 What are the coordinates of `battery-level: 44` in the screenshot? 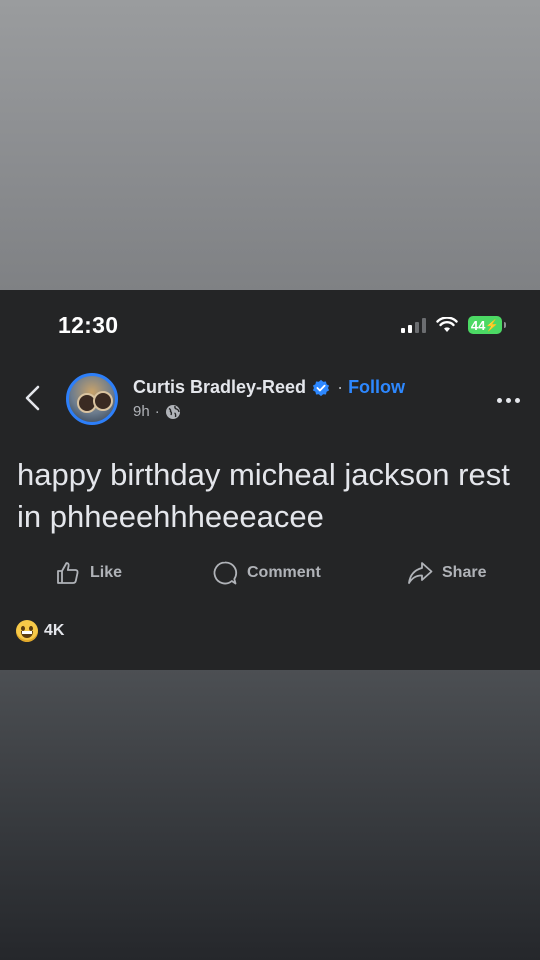 It's located at (478, 325).